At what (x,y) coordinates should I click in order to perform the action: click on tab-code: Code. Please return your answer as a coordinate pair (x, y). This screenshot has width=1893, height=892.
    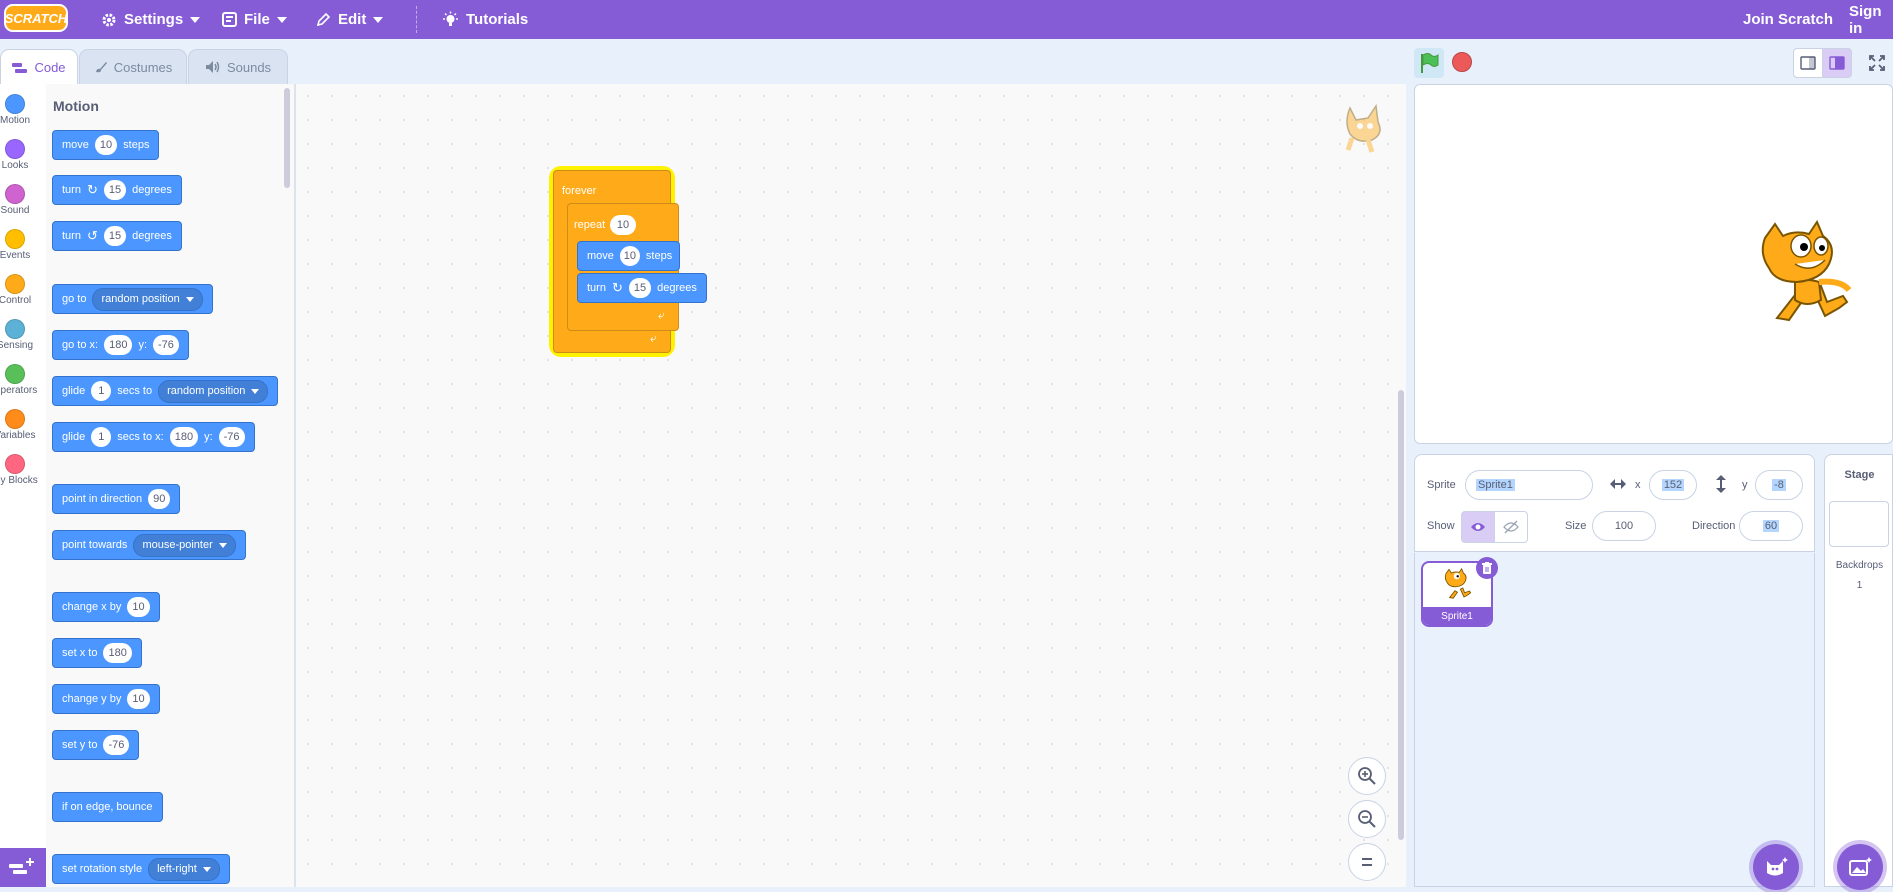
    Looking at the image, I should click on (39, 67).